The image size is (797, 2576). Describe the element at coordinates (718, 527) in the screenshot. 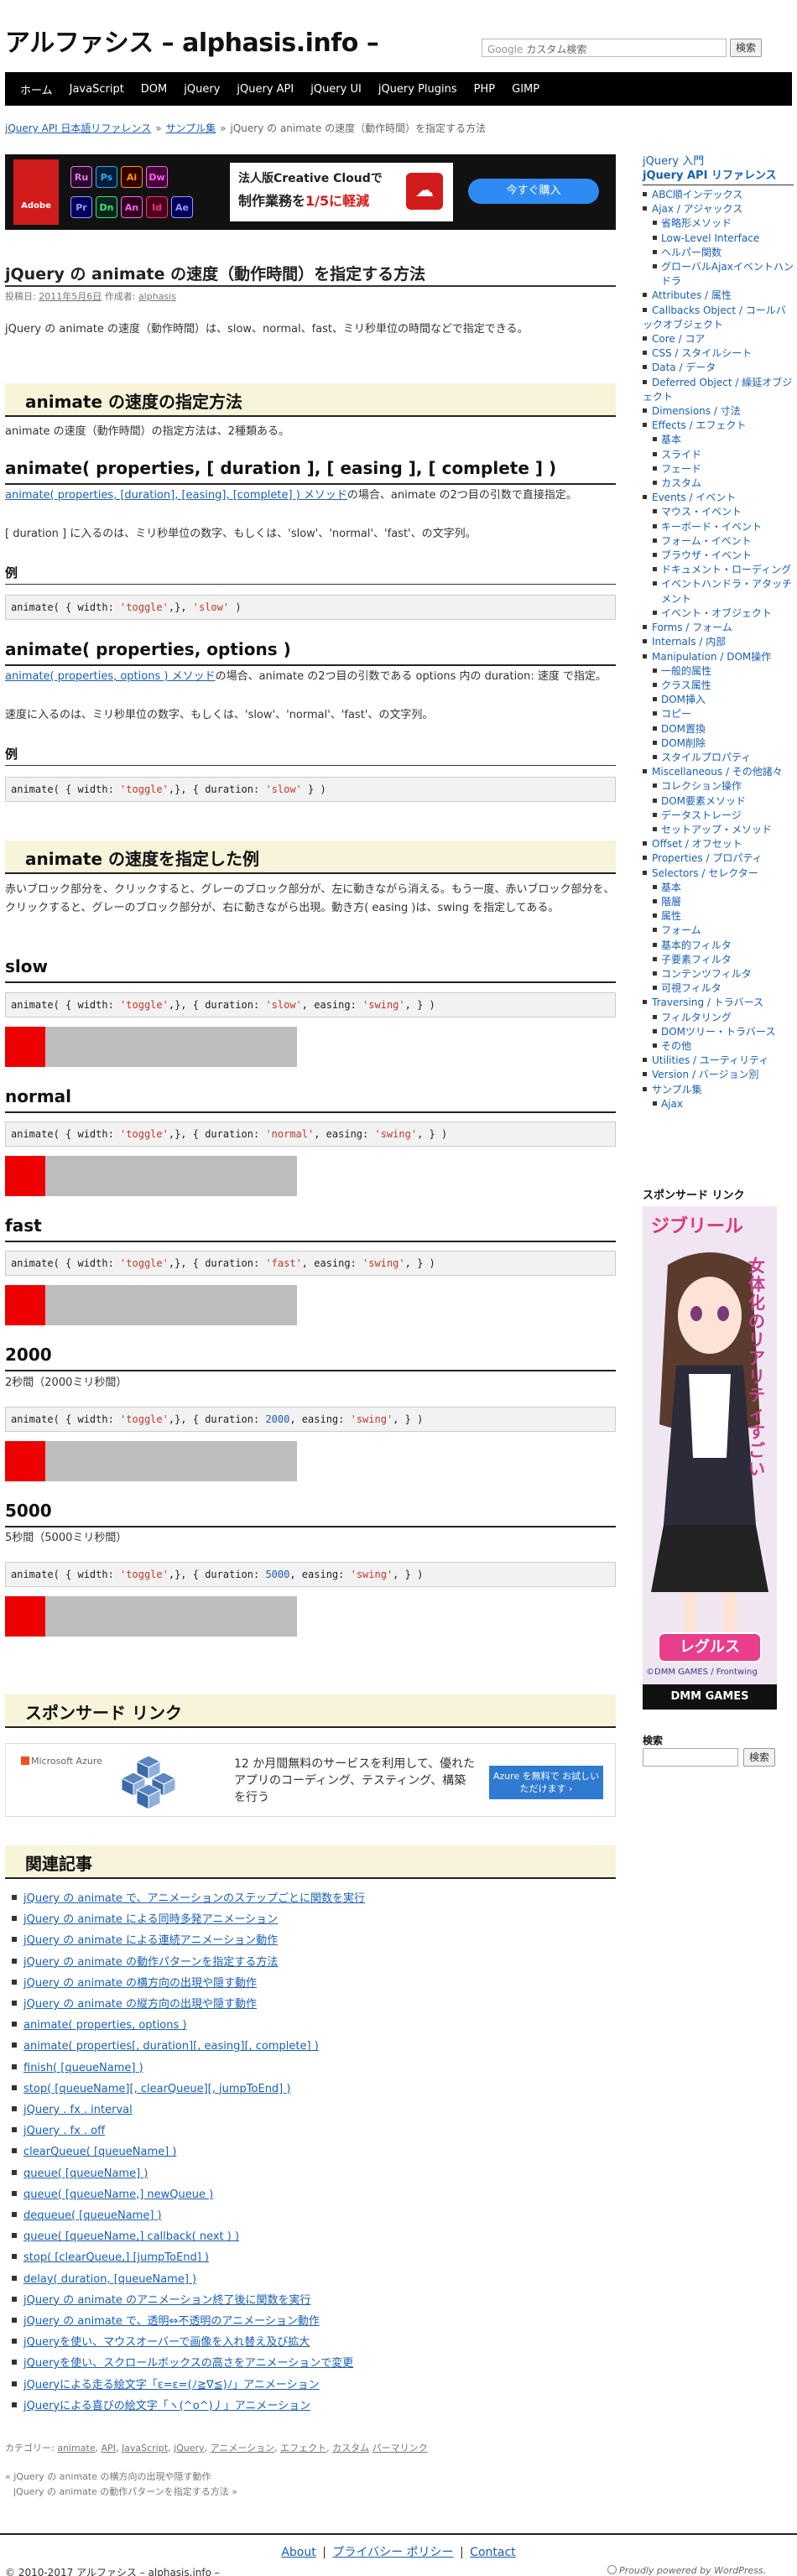

I see `sidebar-subcategory: キーボード・イベント` at that location.